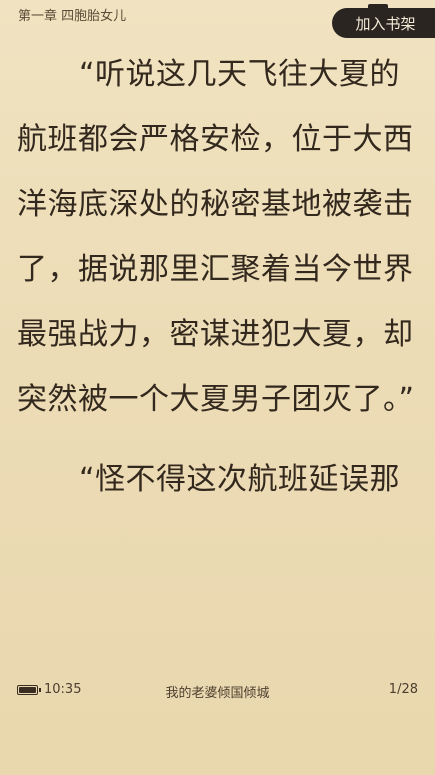 Image resolution: width=435 pixels, height=775 pixels. I want to click on chapter-title: 第一章 四胞胎女儿, so click(72, 16).